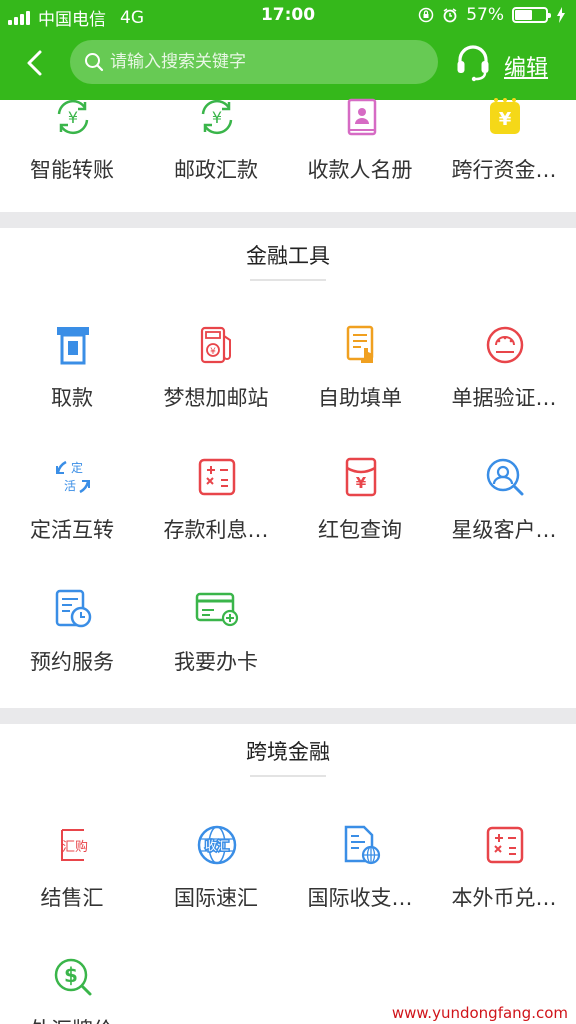 This screenshot has height=1024, width=576. Describe the element at coordinates (72, 643) in the screenshot. I see `grid-item-appointment: 预约服务` at that location.